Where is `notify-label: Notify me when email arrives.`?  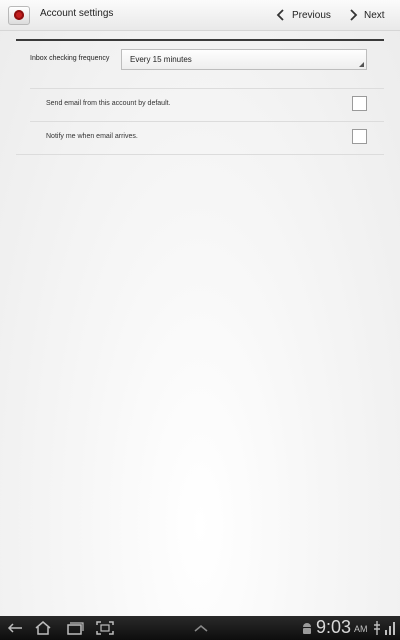
notify-label: Notify me when email arrives. is located at coordinates (92, 136).